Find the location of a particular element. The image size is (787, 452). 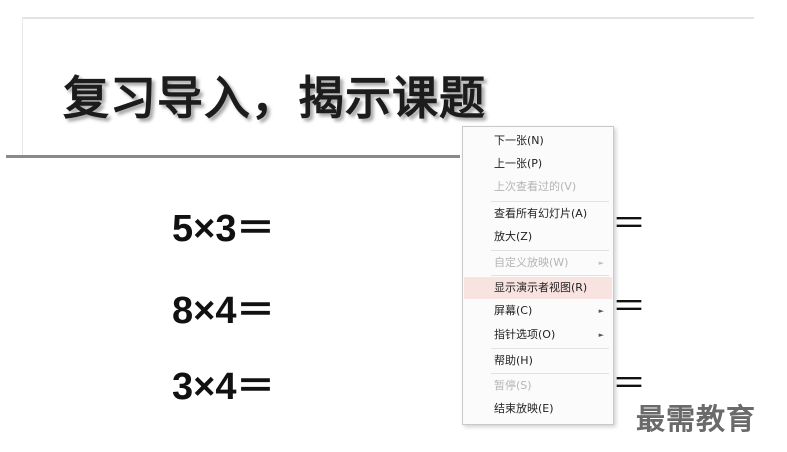

menu-item-help: 帮助(H) is located at coordinates (538, 361).